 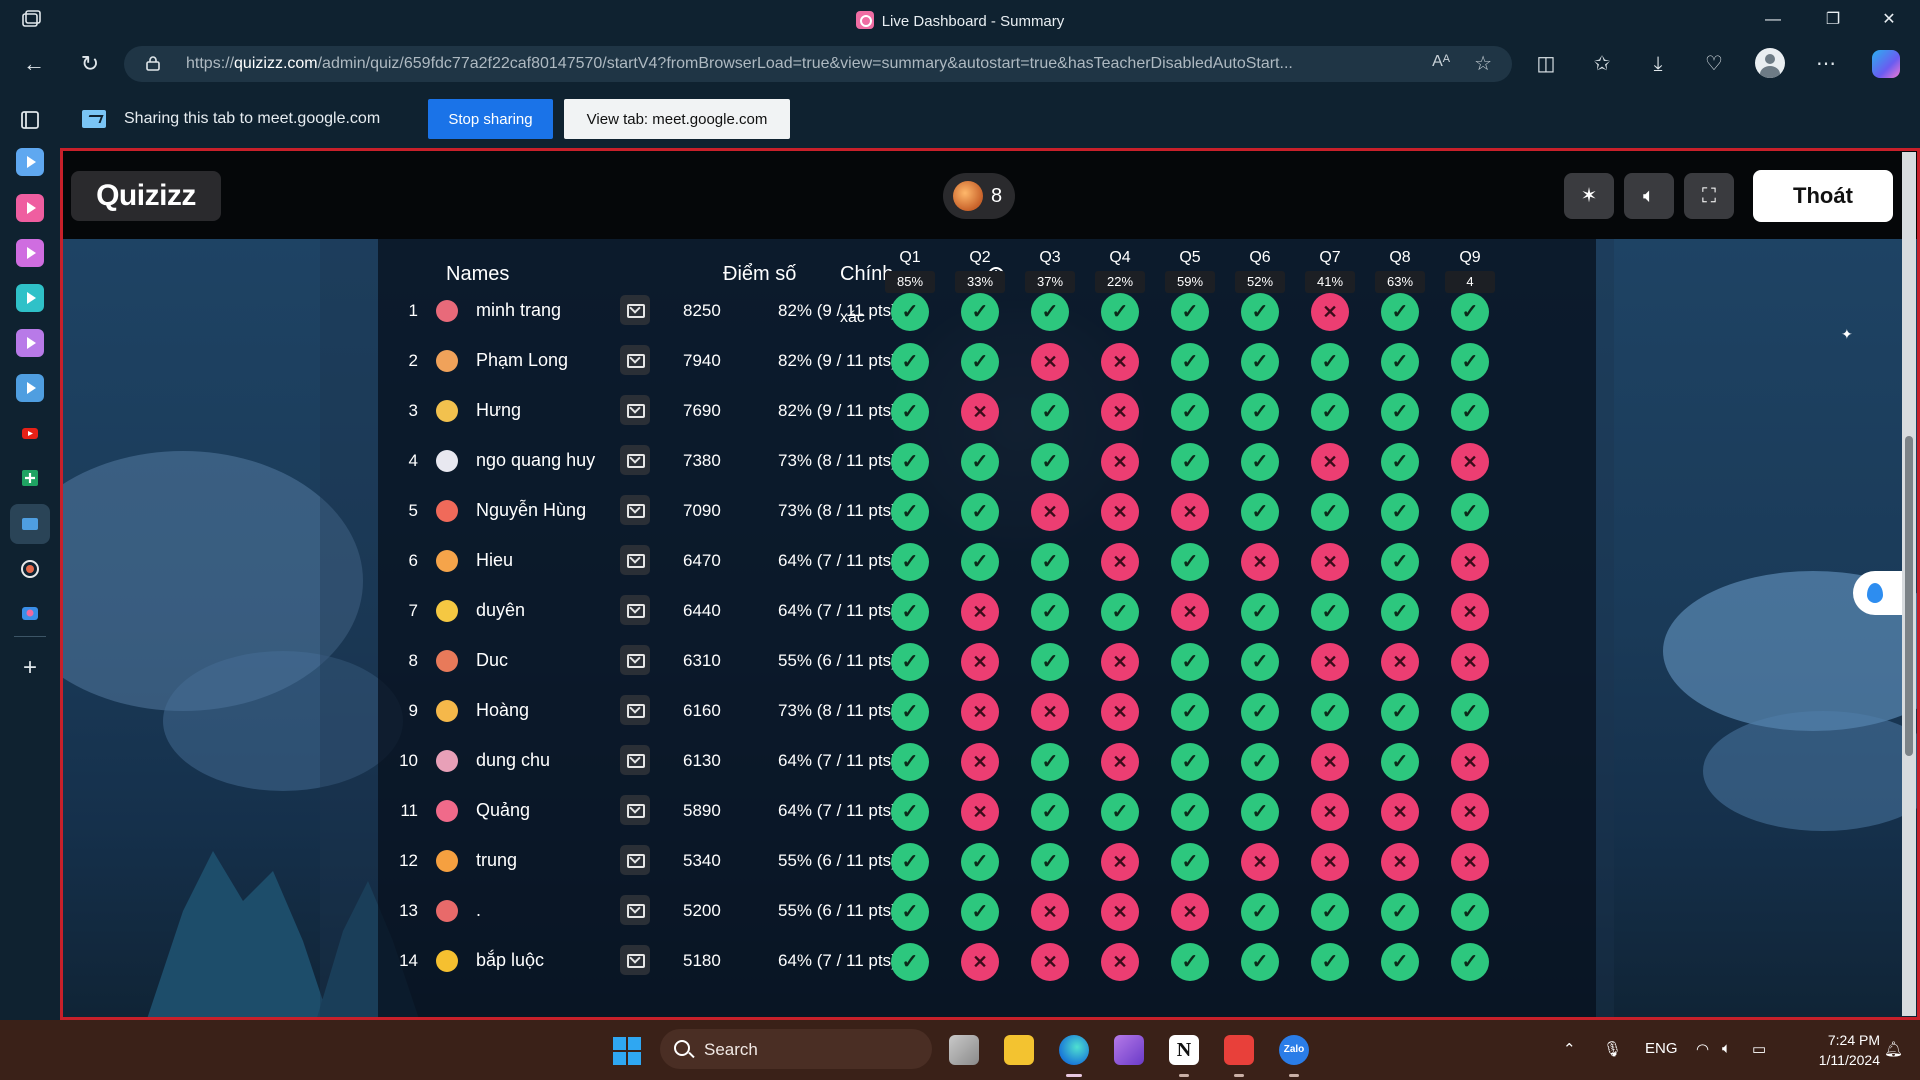 What do you see at coordinates (30, 253) in the screenshot?
I see `sidebar-app-3-icon` at bounding box center [30, 253].